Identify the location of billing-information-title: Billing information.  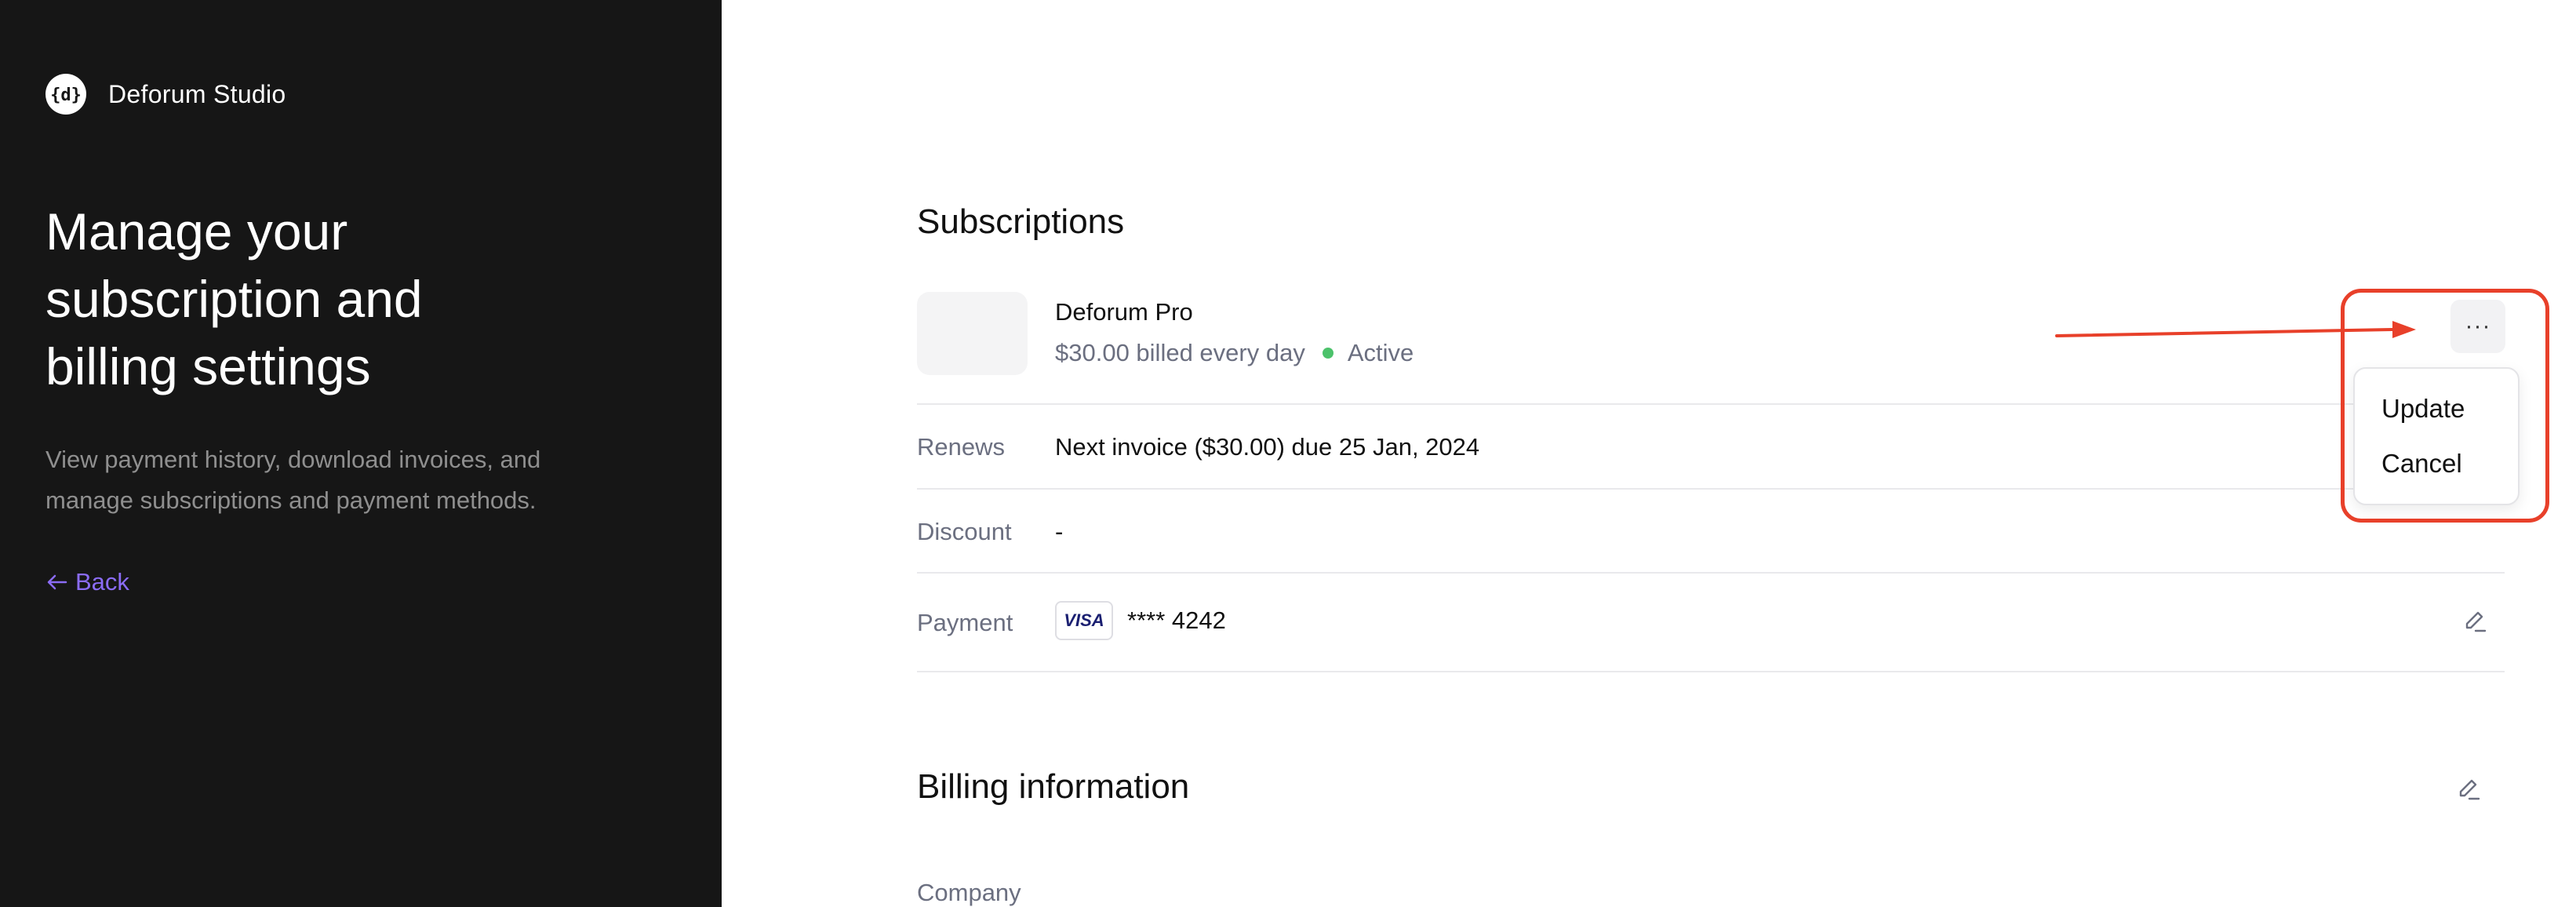
(1053, 786).